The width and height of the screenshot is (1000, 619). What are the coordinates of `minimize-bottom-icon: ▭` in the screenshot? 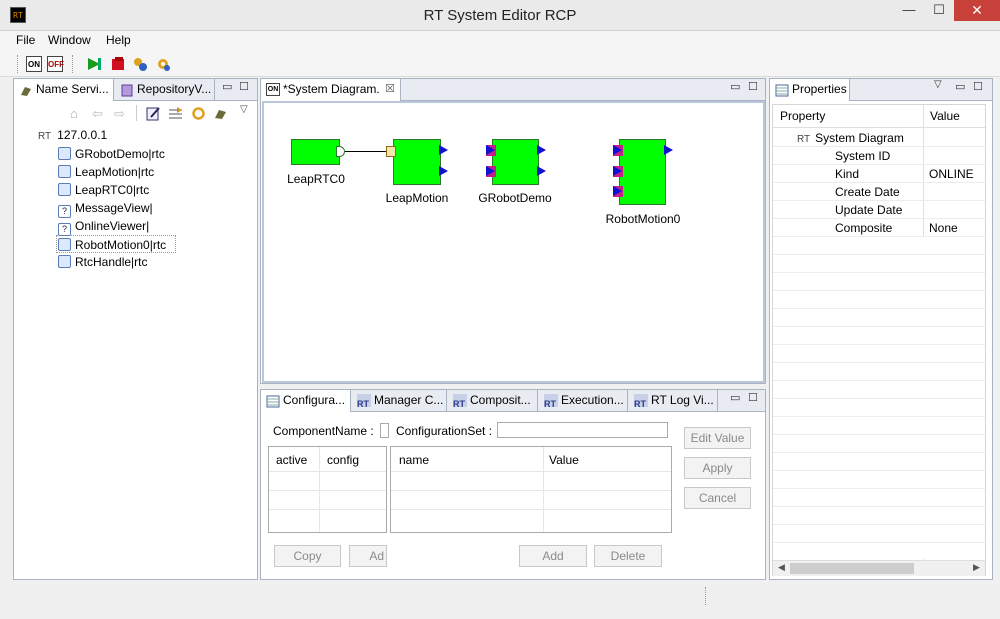 It's located at (735, 397).